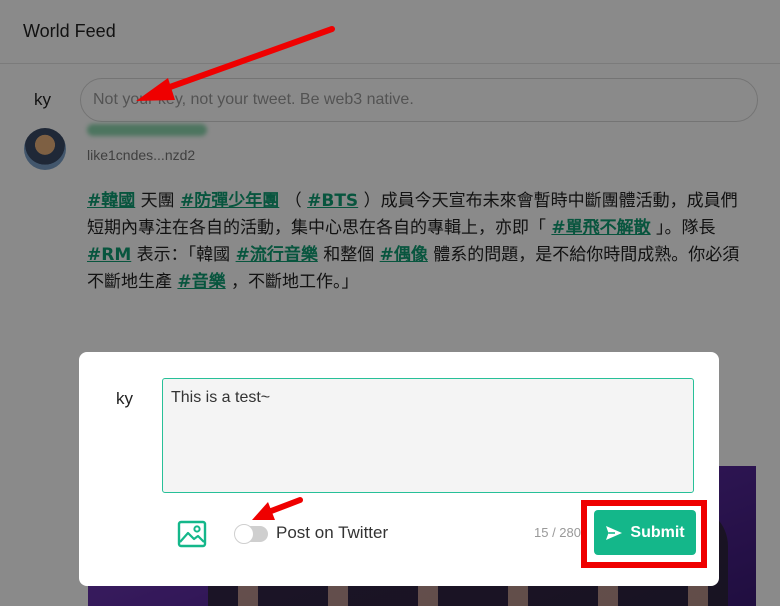 This screenshot has width=780, height=606. Describe the element at coordinates (644, 534) in the screenshot. I see `annotation-highlight-box` at that location.